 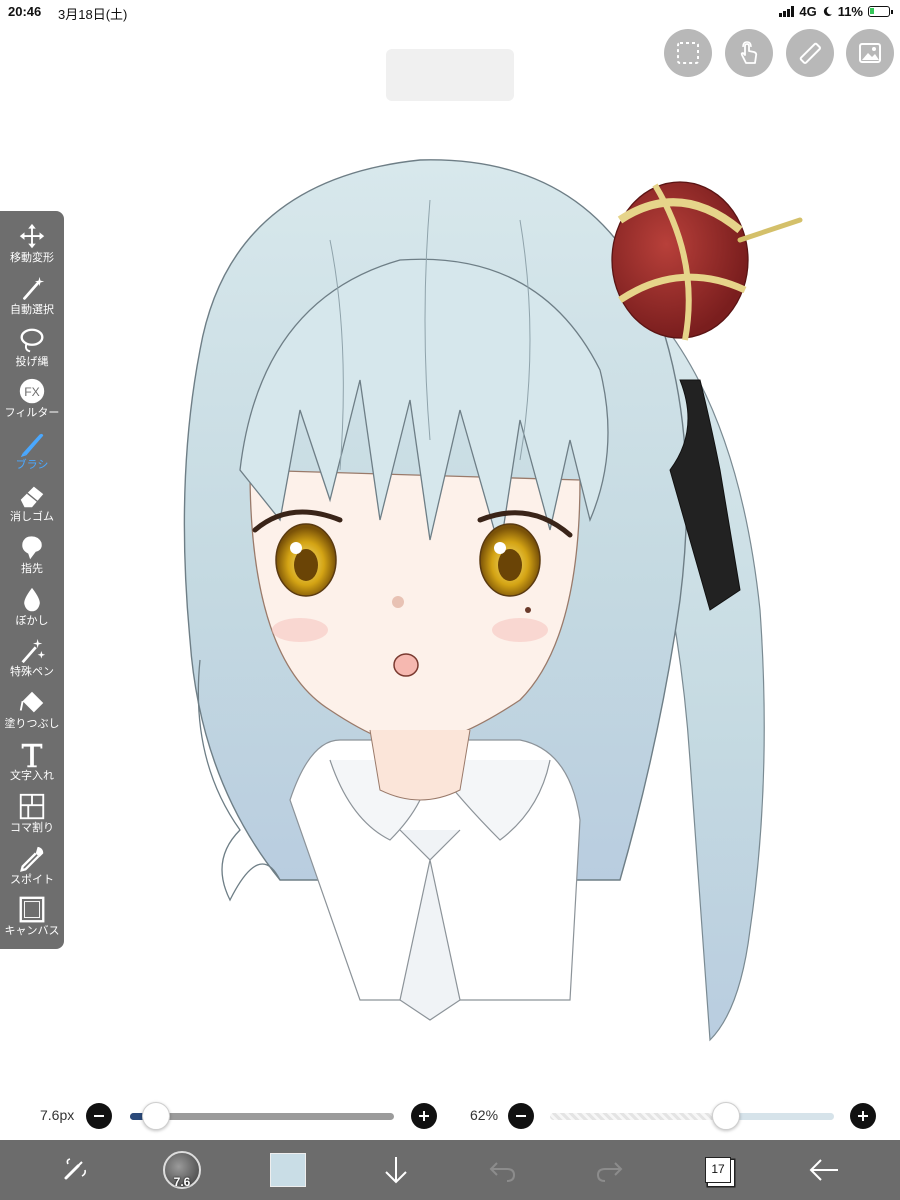 I want to click on ruler-button, so click(x=810, y=53).